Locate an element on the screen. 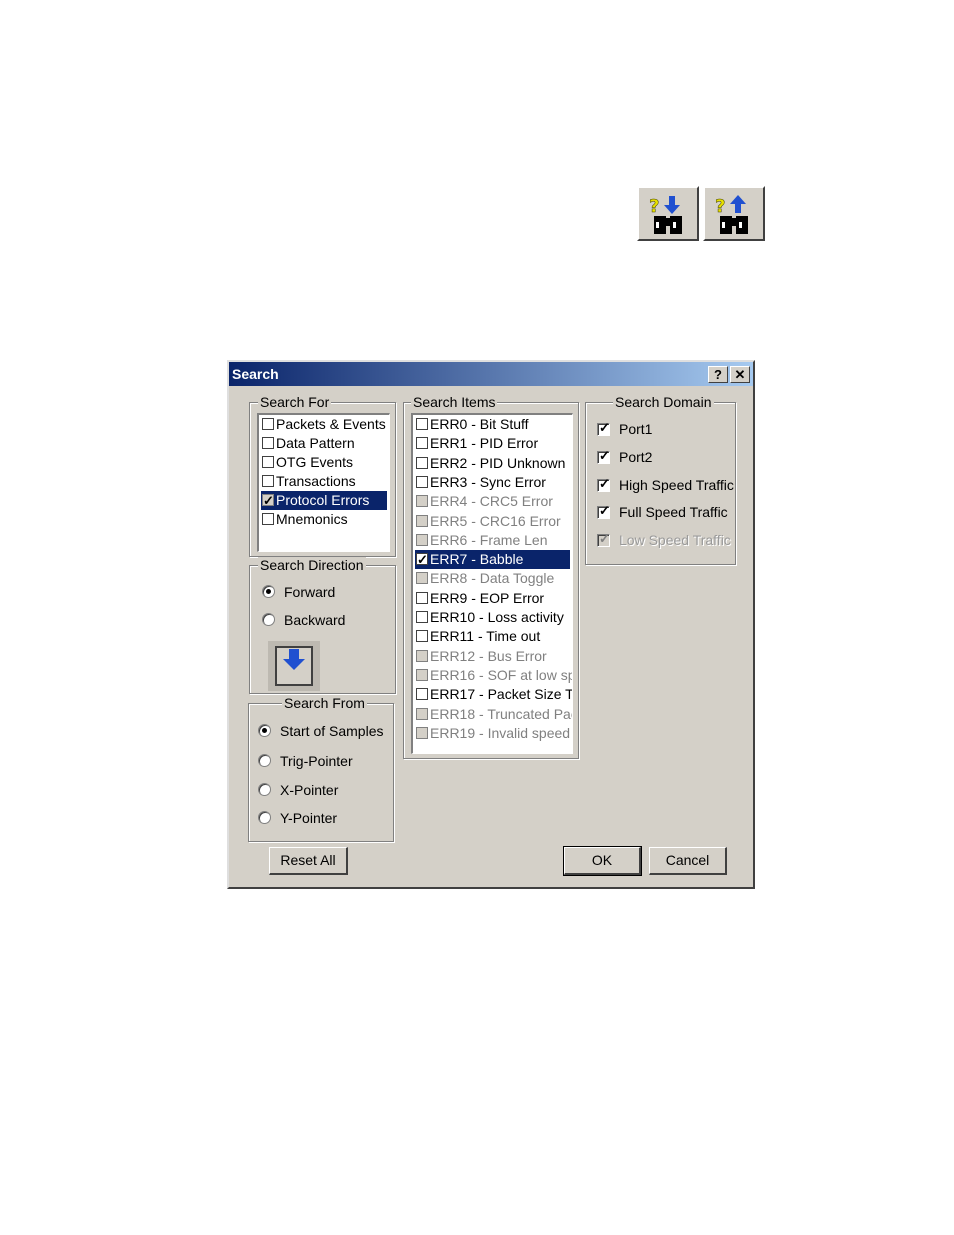 The image size is (954, 1235). list-item: Protocol Errors is located at coordinates (324, 500).